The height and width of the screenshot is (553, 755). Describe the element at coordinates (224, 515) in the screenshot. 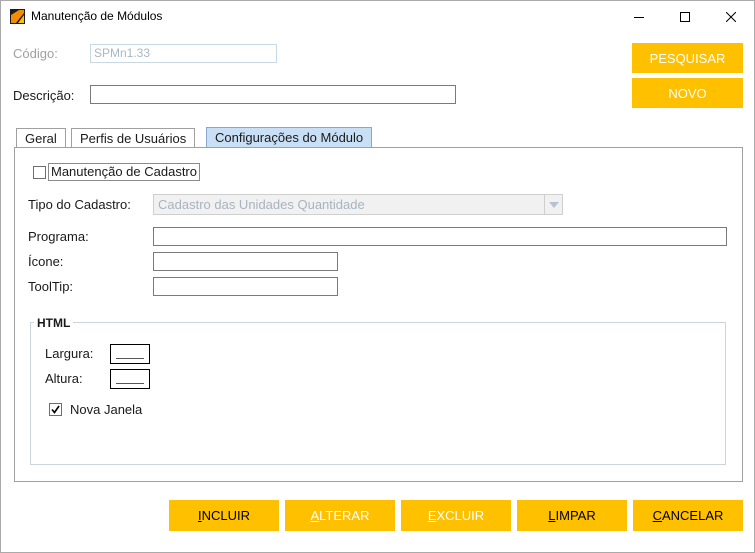

I see `incluir-button: I NCLUIR` at that location.